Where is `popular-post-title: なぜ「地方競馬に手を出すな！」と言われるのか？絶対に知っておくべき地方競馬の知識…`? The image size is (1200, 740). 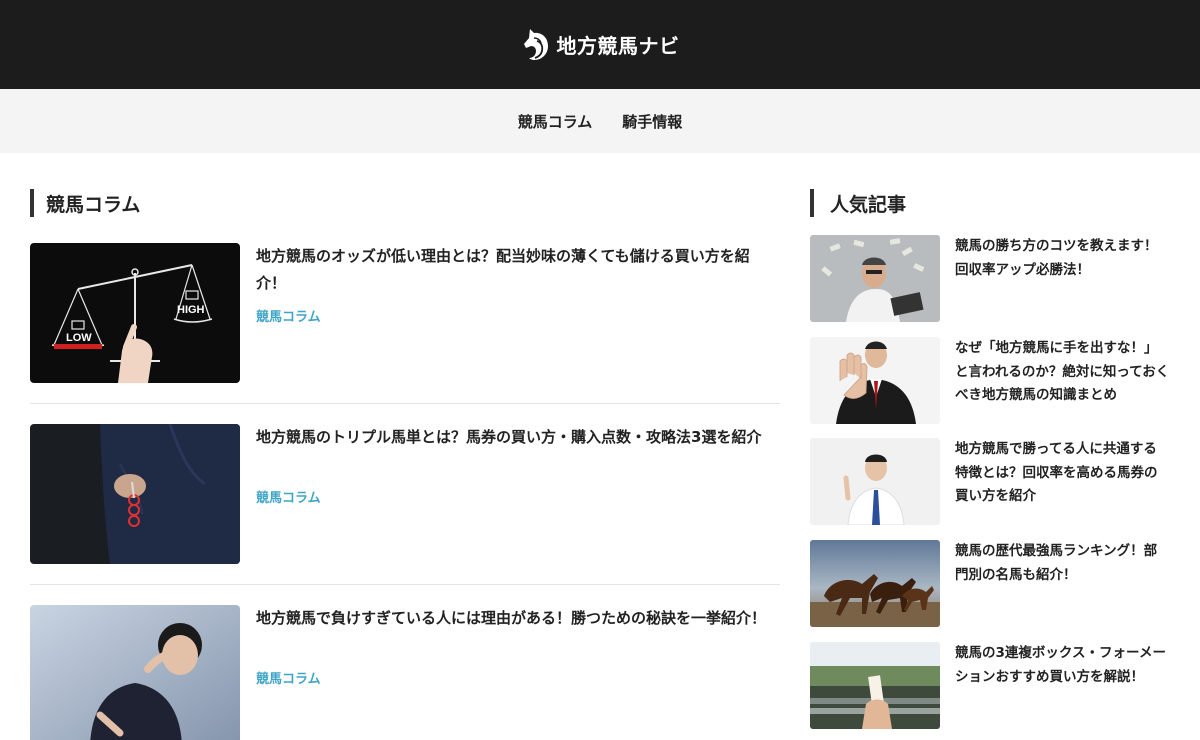 popular-post-title: なぜ「地方競馬に手を出すな！」と言われるのか？絶対に知っておくべき地方競馬の知識… is located at coordinates (1062, 372).